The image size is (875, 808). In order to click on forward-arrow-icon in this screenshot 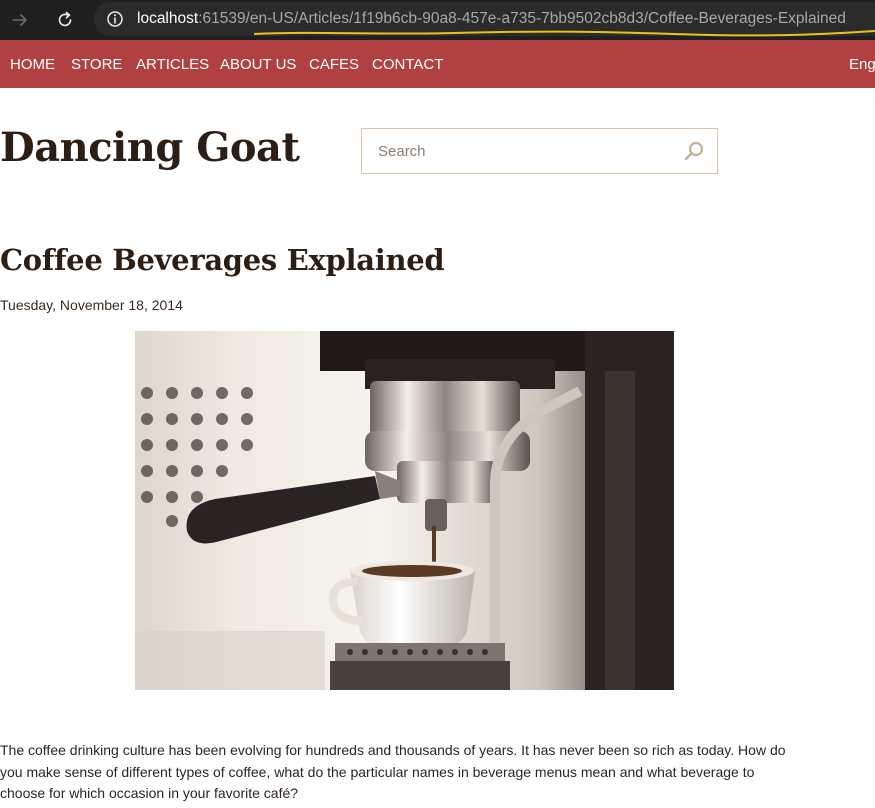, I will do `click(19, 20)`.